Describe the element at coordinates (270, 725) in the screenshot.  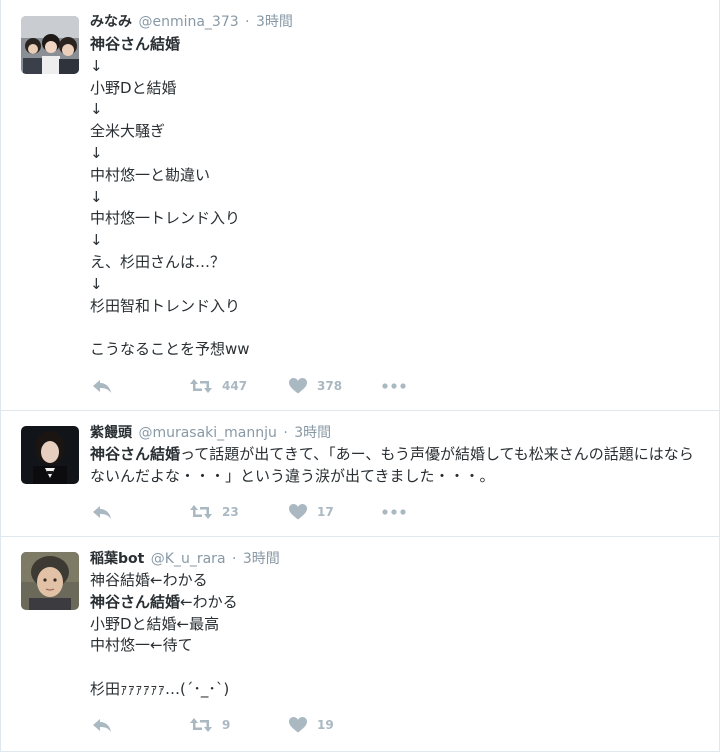
I see `tweet-actions: 9 19` at that location.